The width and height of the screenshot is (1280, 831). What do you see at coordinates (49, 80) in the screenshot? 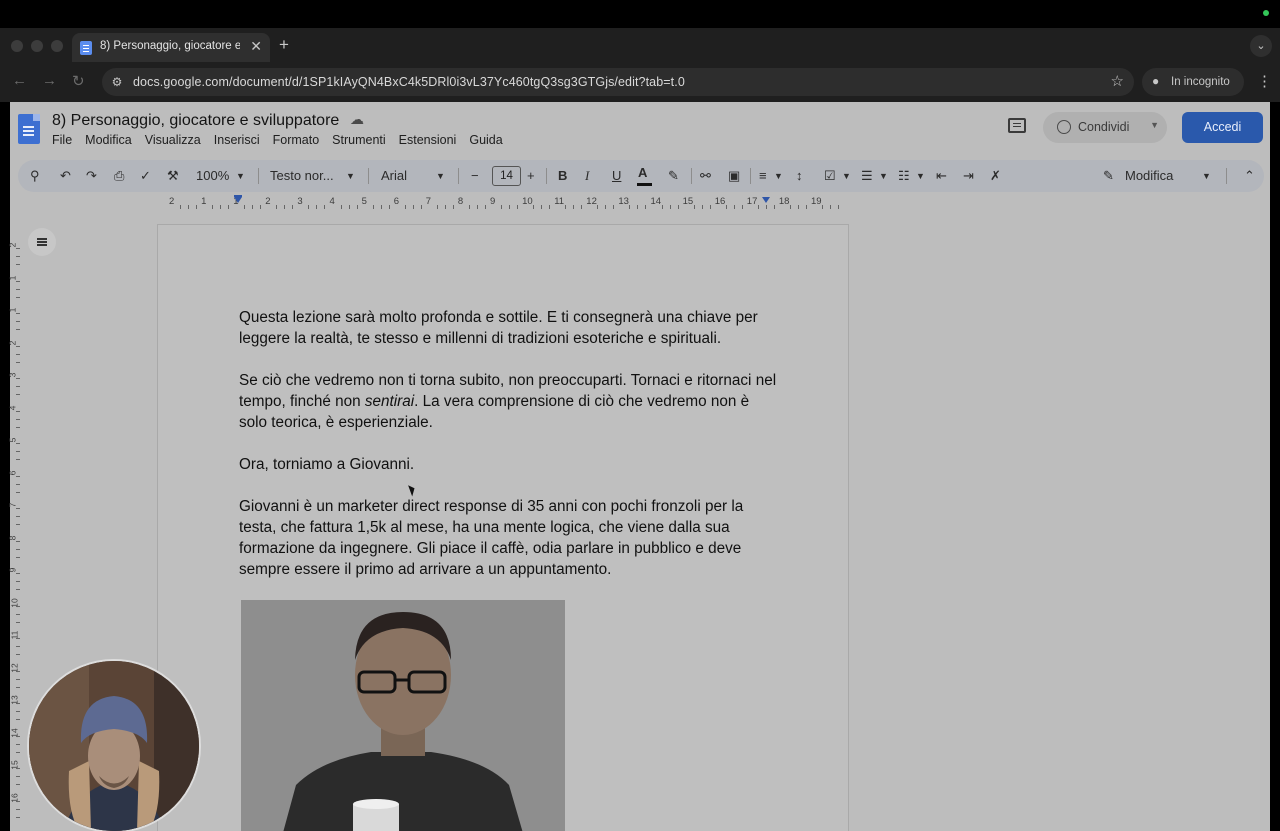
I see `forward-button: →` at bounding box center [49, 80].